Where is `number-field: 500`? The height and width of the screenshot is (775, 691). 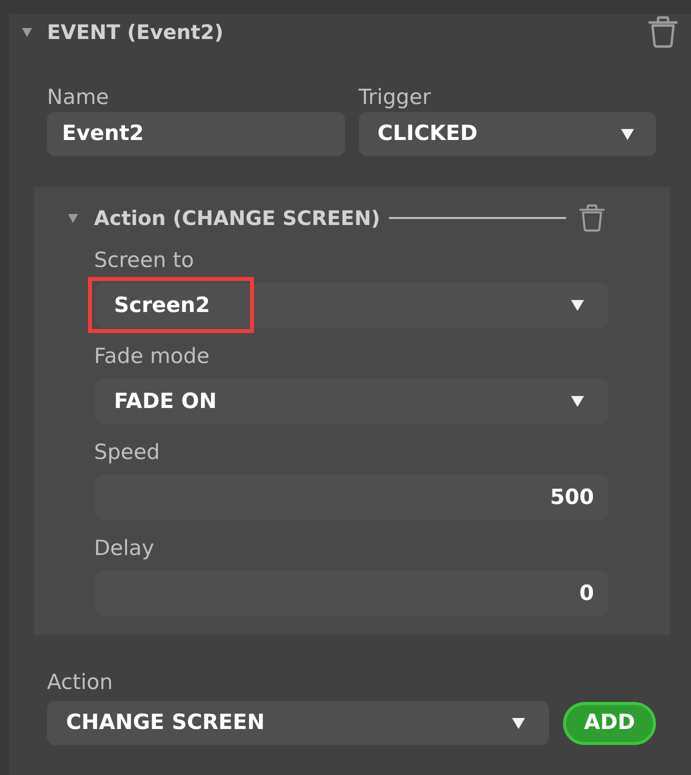
number-field: 500 is located at coordinates (351, 497).